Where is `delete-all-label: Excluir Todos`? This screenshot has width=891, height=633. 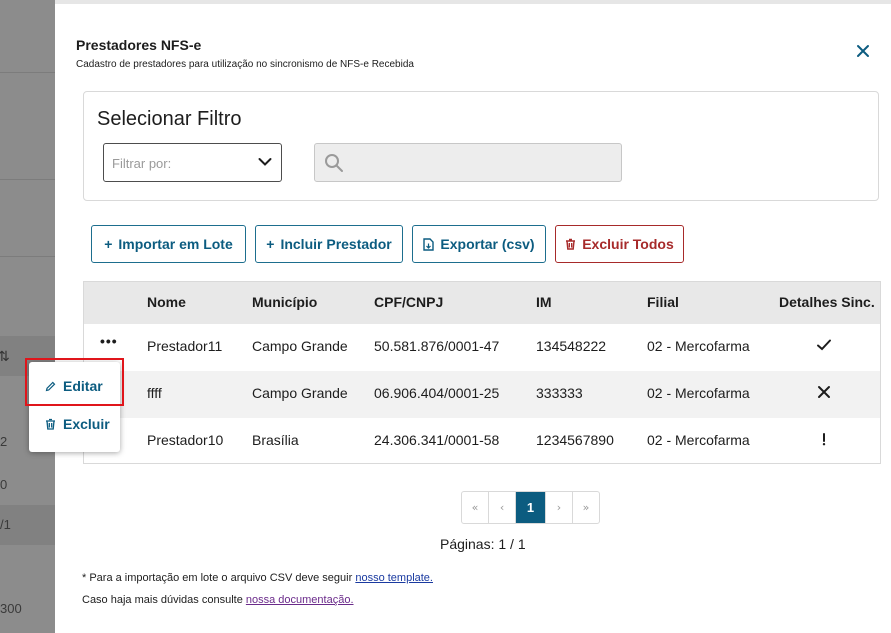 delete-all-label: Excluir Todos is located at coordinates (628, 244).